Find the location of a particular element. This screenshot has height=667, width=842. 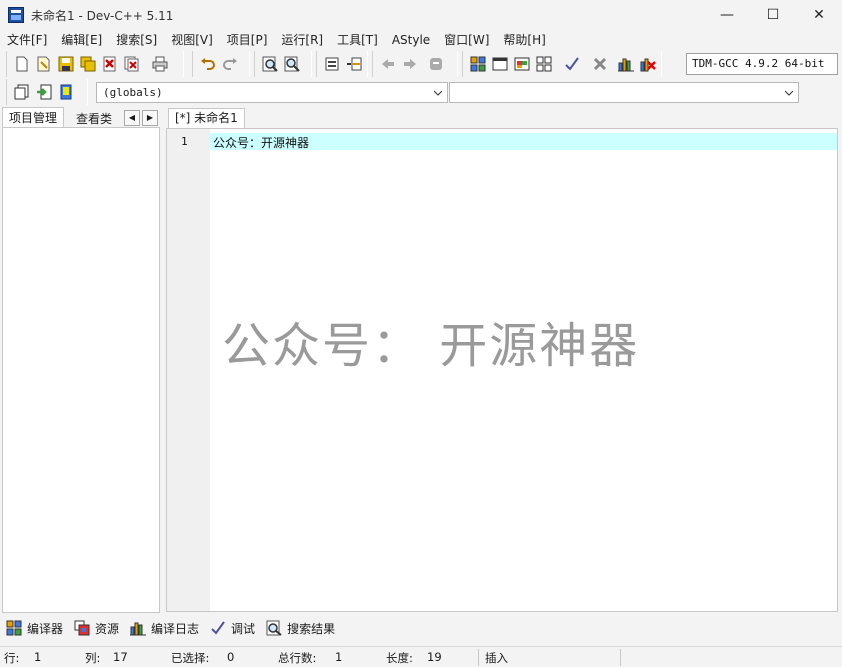

bookmark-icon is located at coordinates (436, 64).